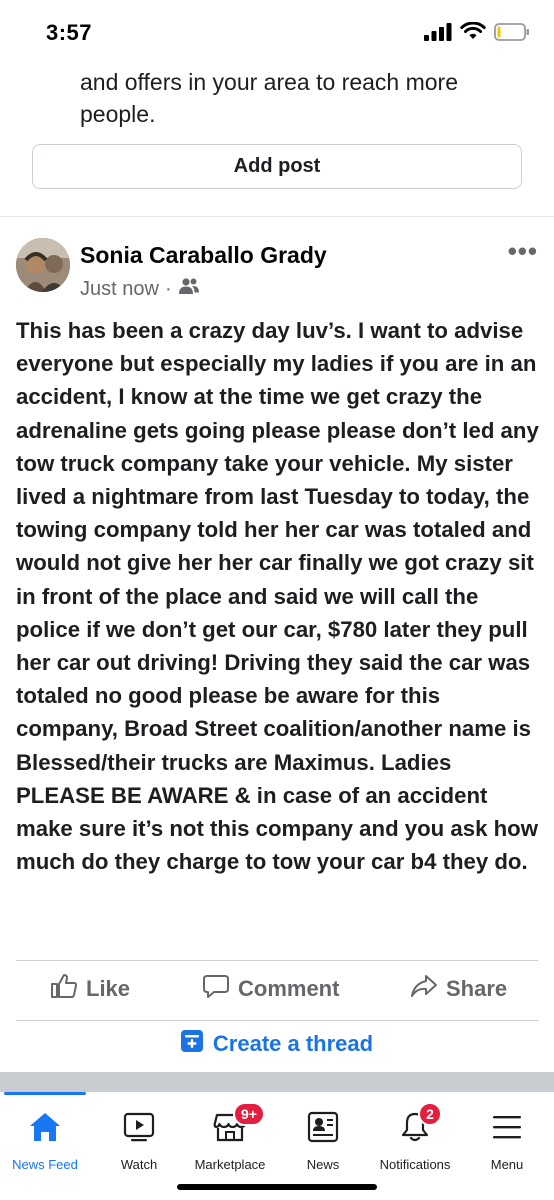  I want to click on tab-watch: Watch, so click(139, 1132).